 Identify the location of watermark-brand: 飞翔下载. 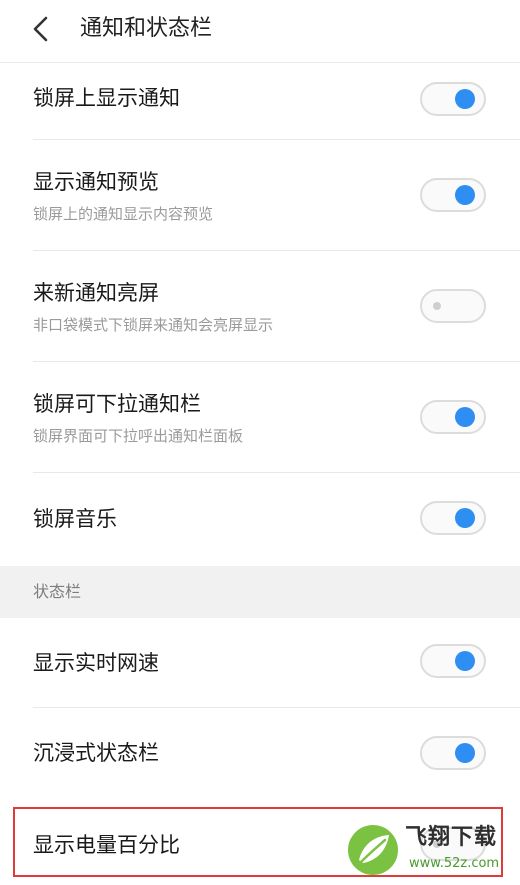
(451, 837).